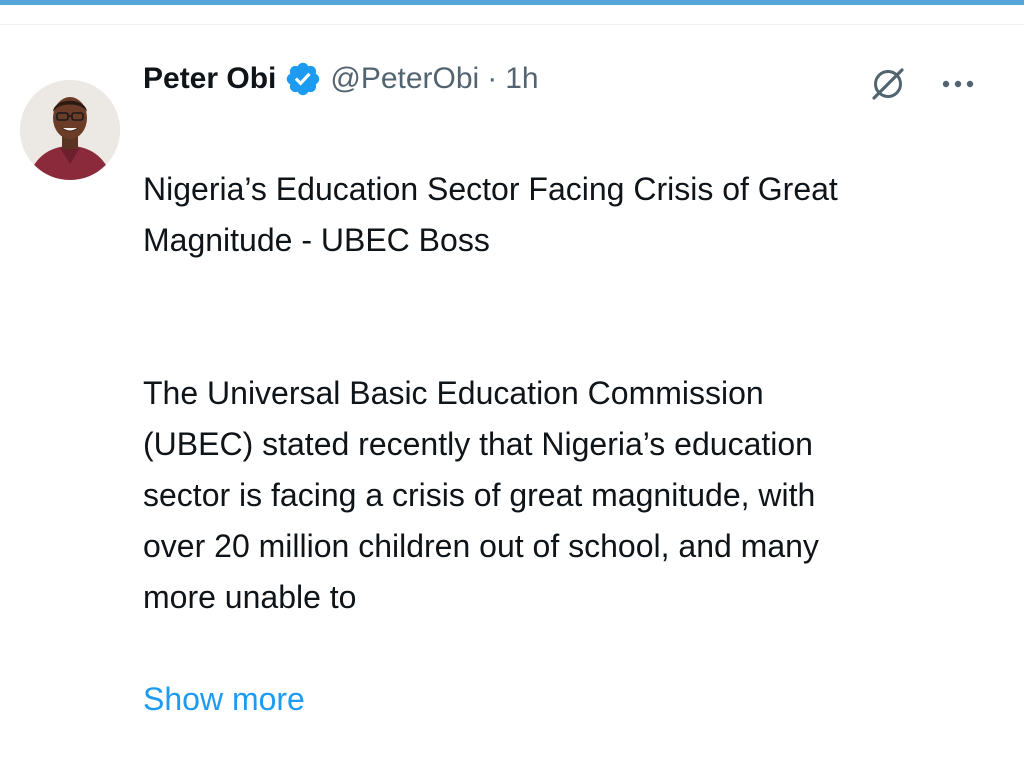  I want to click on verified-badge-icon, so click(303, 79).